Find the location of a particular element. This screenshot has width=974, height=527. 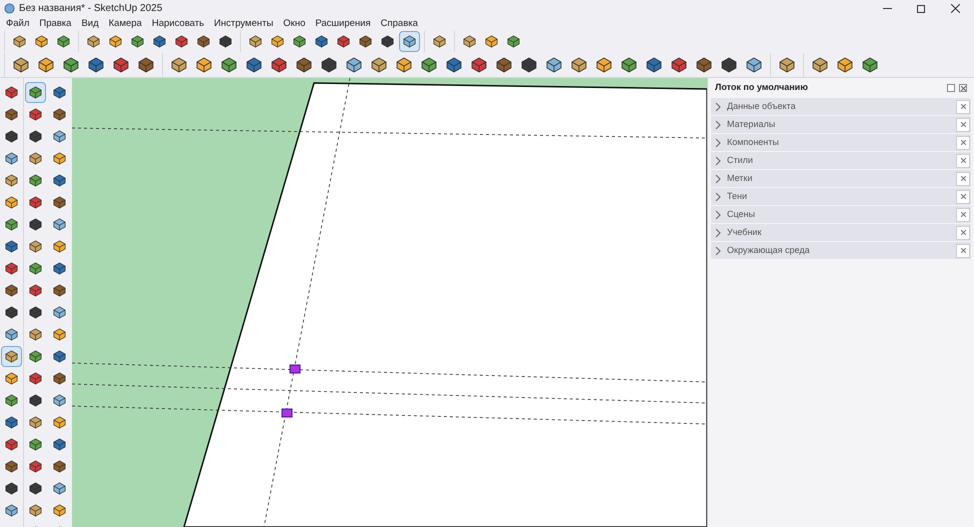

tray-panel: Компоненты is located at coordinates (841, 142).